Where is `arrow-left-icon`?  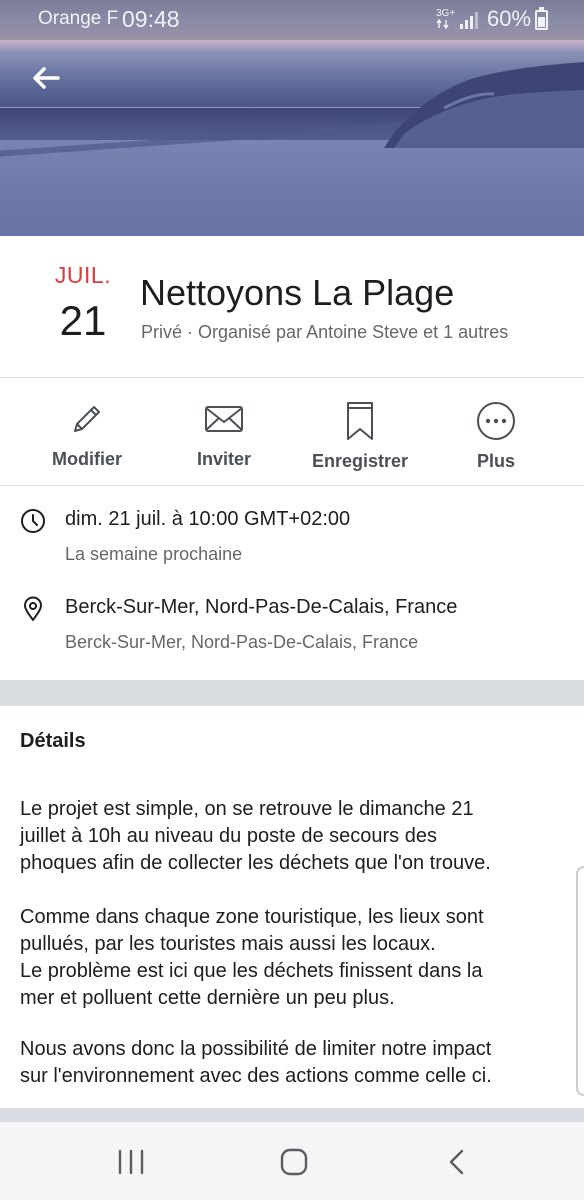 arrow-left-icon is located at coordinates (46, 78).